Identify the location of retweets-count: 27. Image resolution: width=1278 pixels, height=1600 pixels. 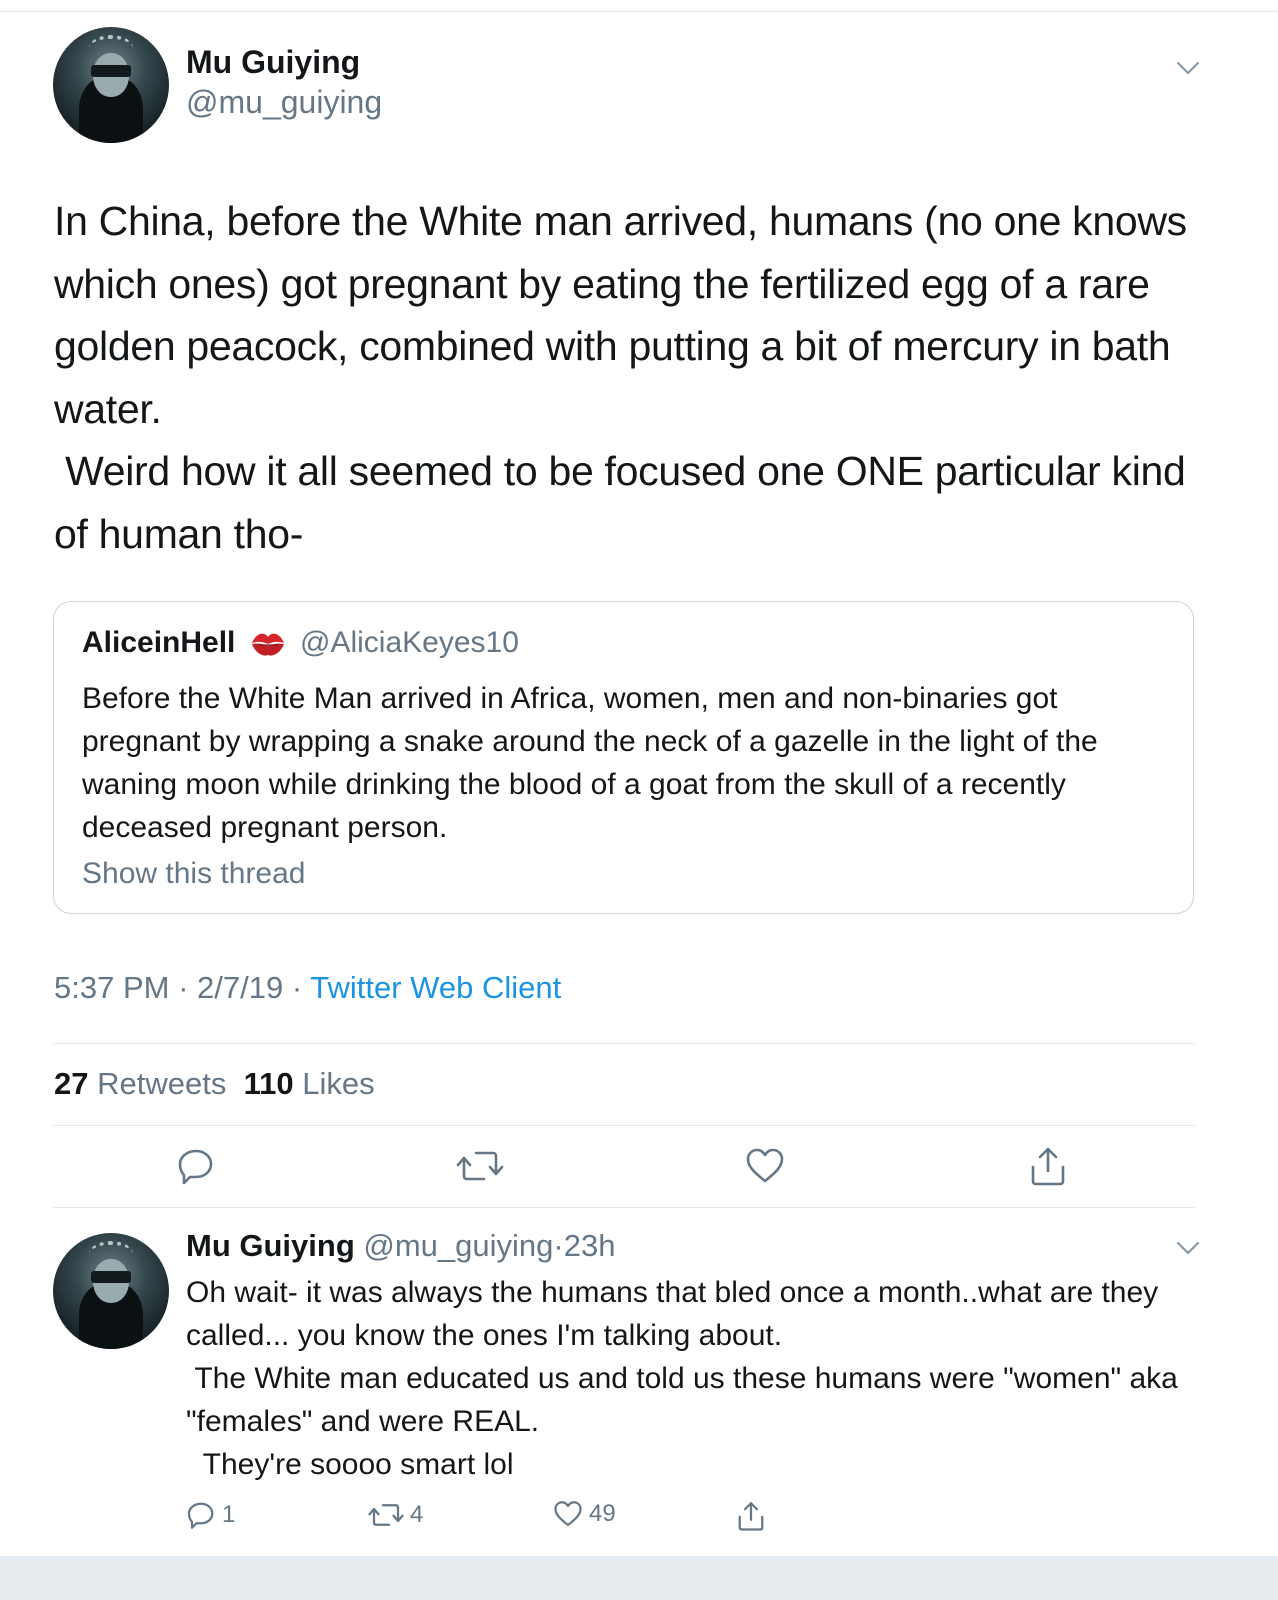
(71, 1083).